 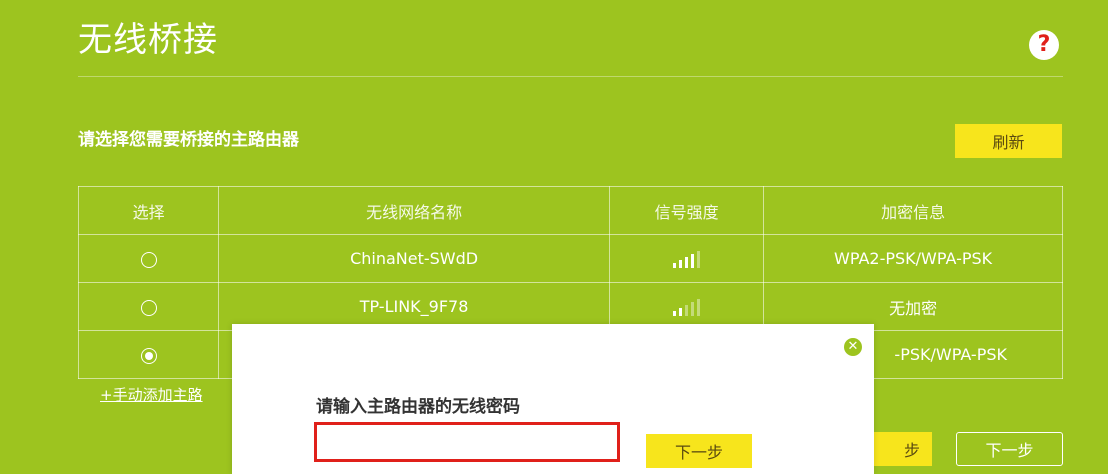 I want to click on table-header-row: 选择 无线网络名称 信号强度 加密信息, so click(x=570, y=210).